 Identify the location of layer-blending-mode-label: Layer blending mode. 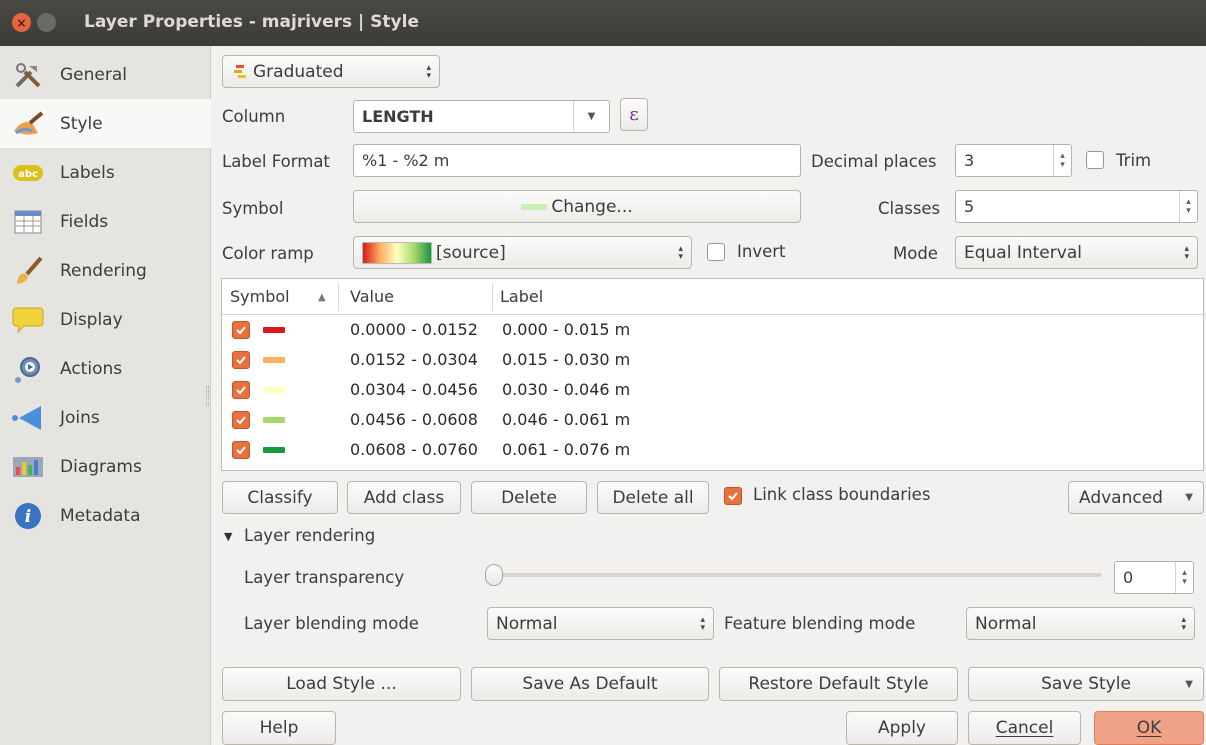
(331, 623).